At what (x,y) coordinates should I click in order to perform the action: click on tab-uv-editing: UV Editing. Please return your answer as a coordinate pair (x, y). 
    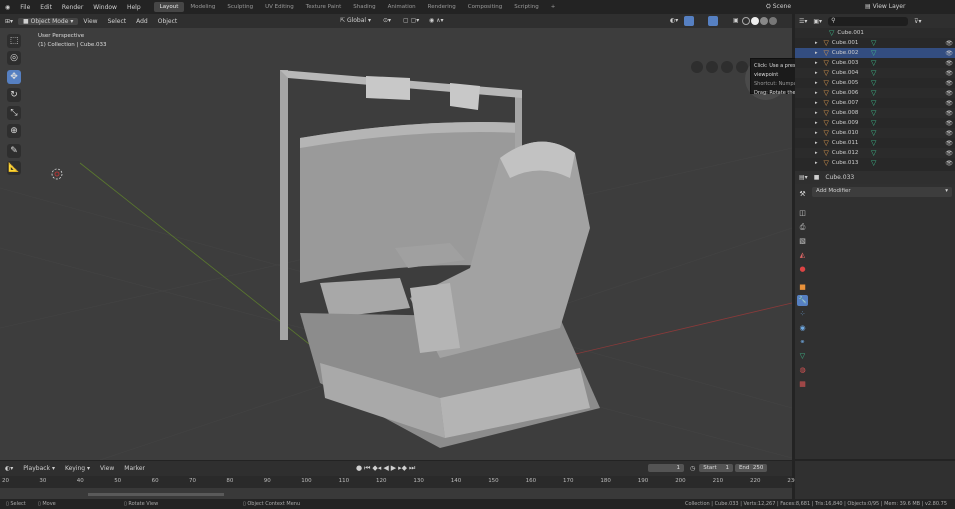
    Looking at the image, I should click on (279, 7).